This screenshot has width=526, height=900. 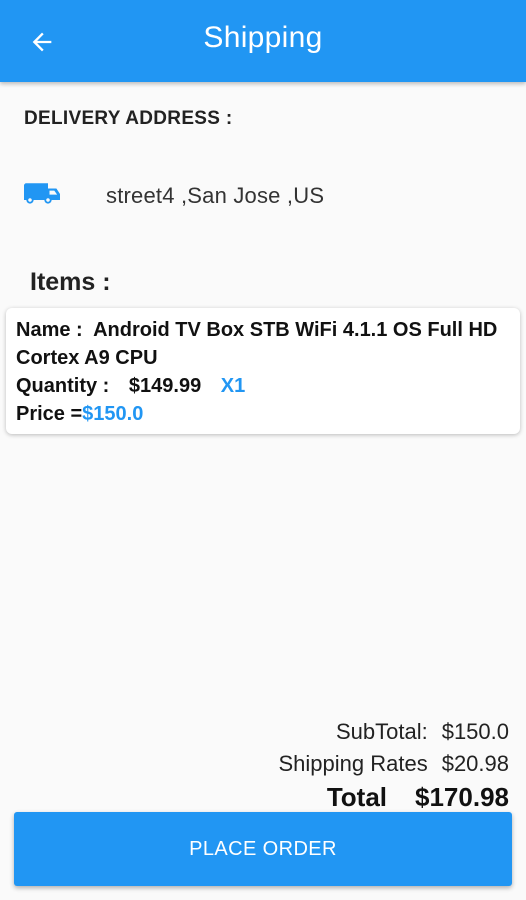 I want to click on subtotal-row: SubTotal: $150.0, so click(x=393, y=732).